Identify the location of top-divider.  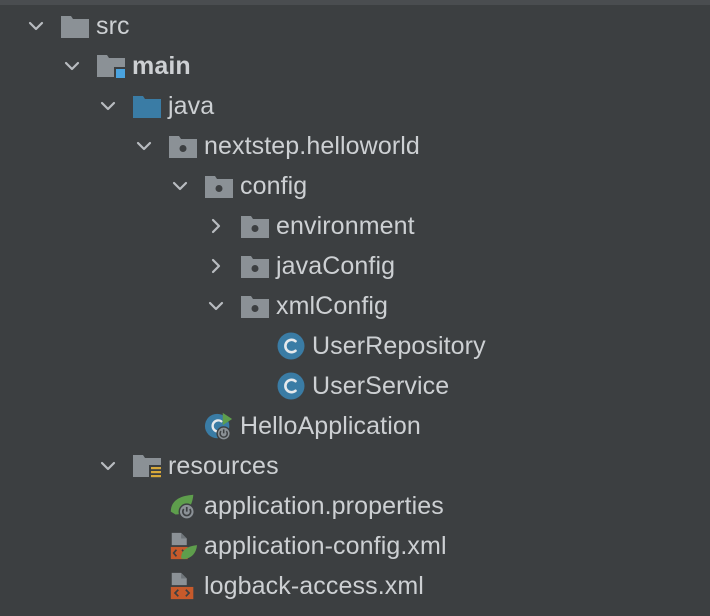
(355, 2).